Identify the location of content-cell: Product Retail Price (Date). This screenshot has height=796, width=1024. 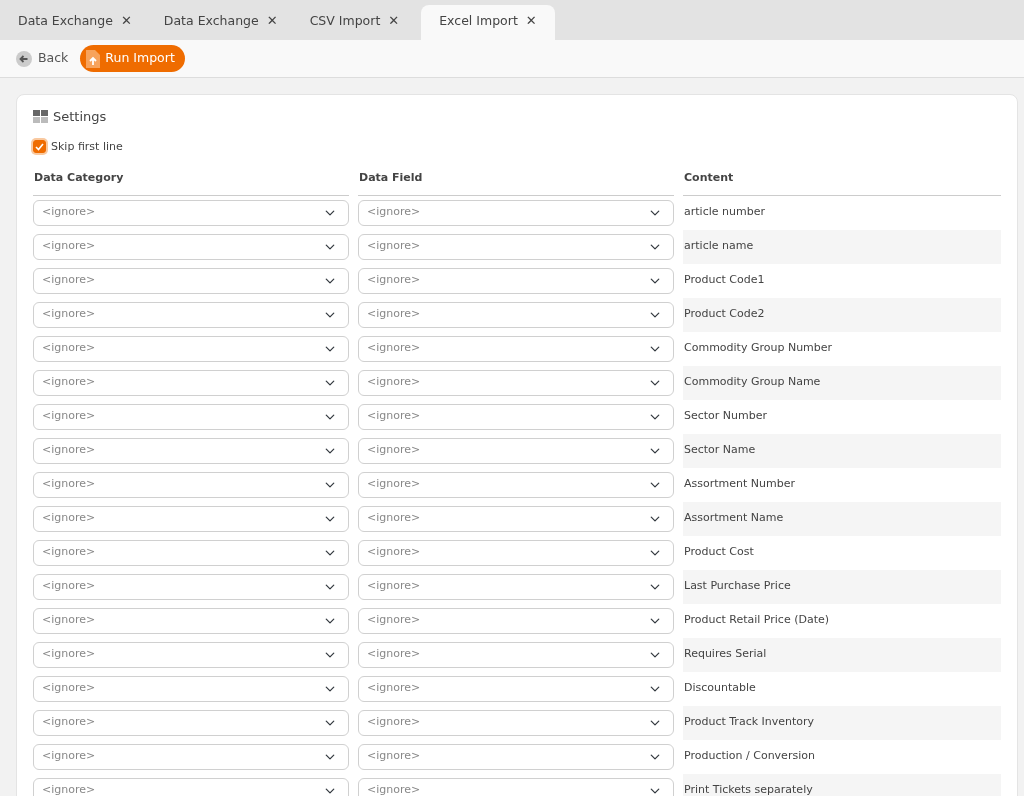
(756, 620).